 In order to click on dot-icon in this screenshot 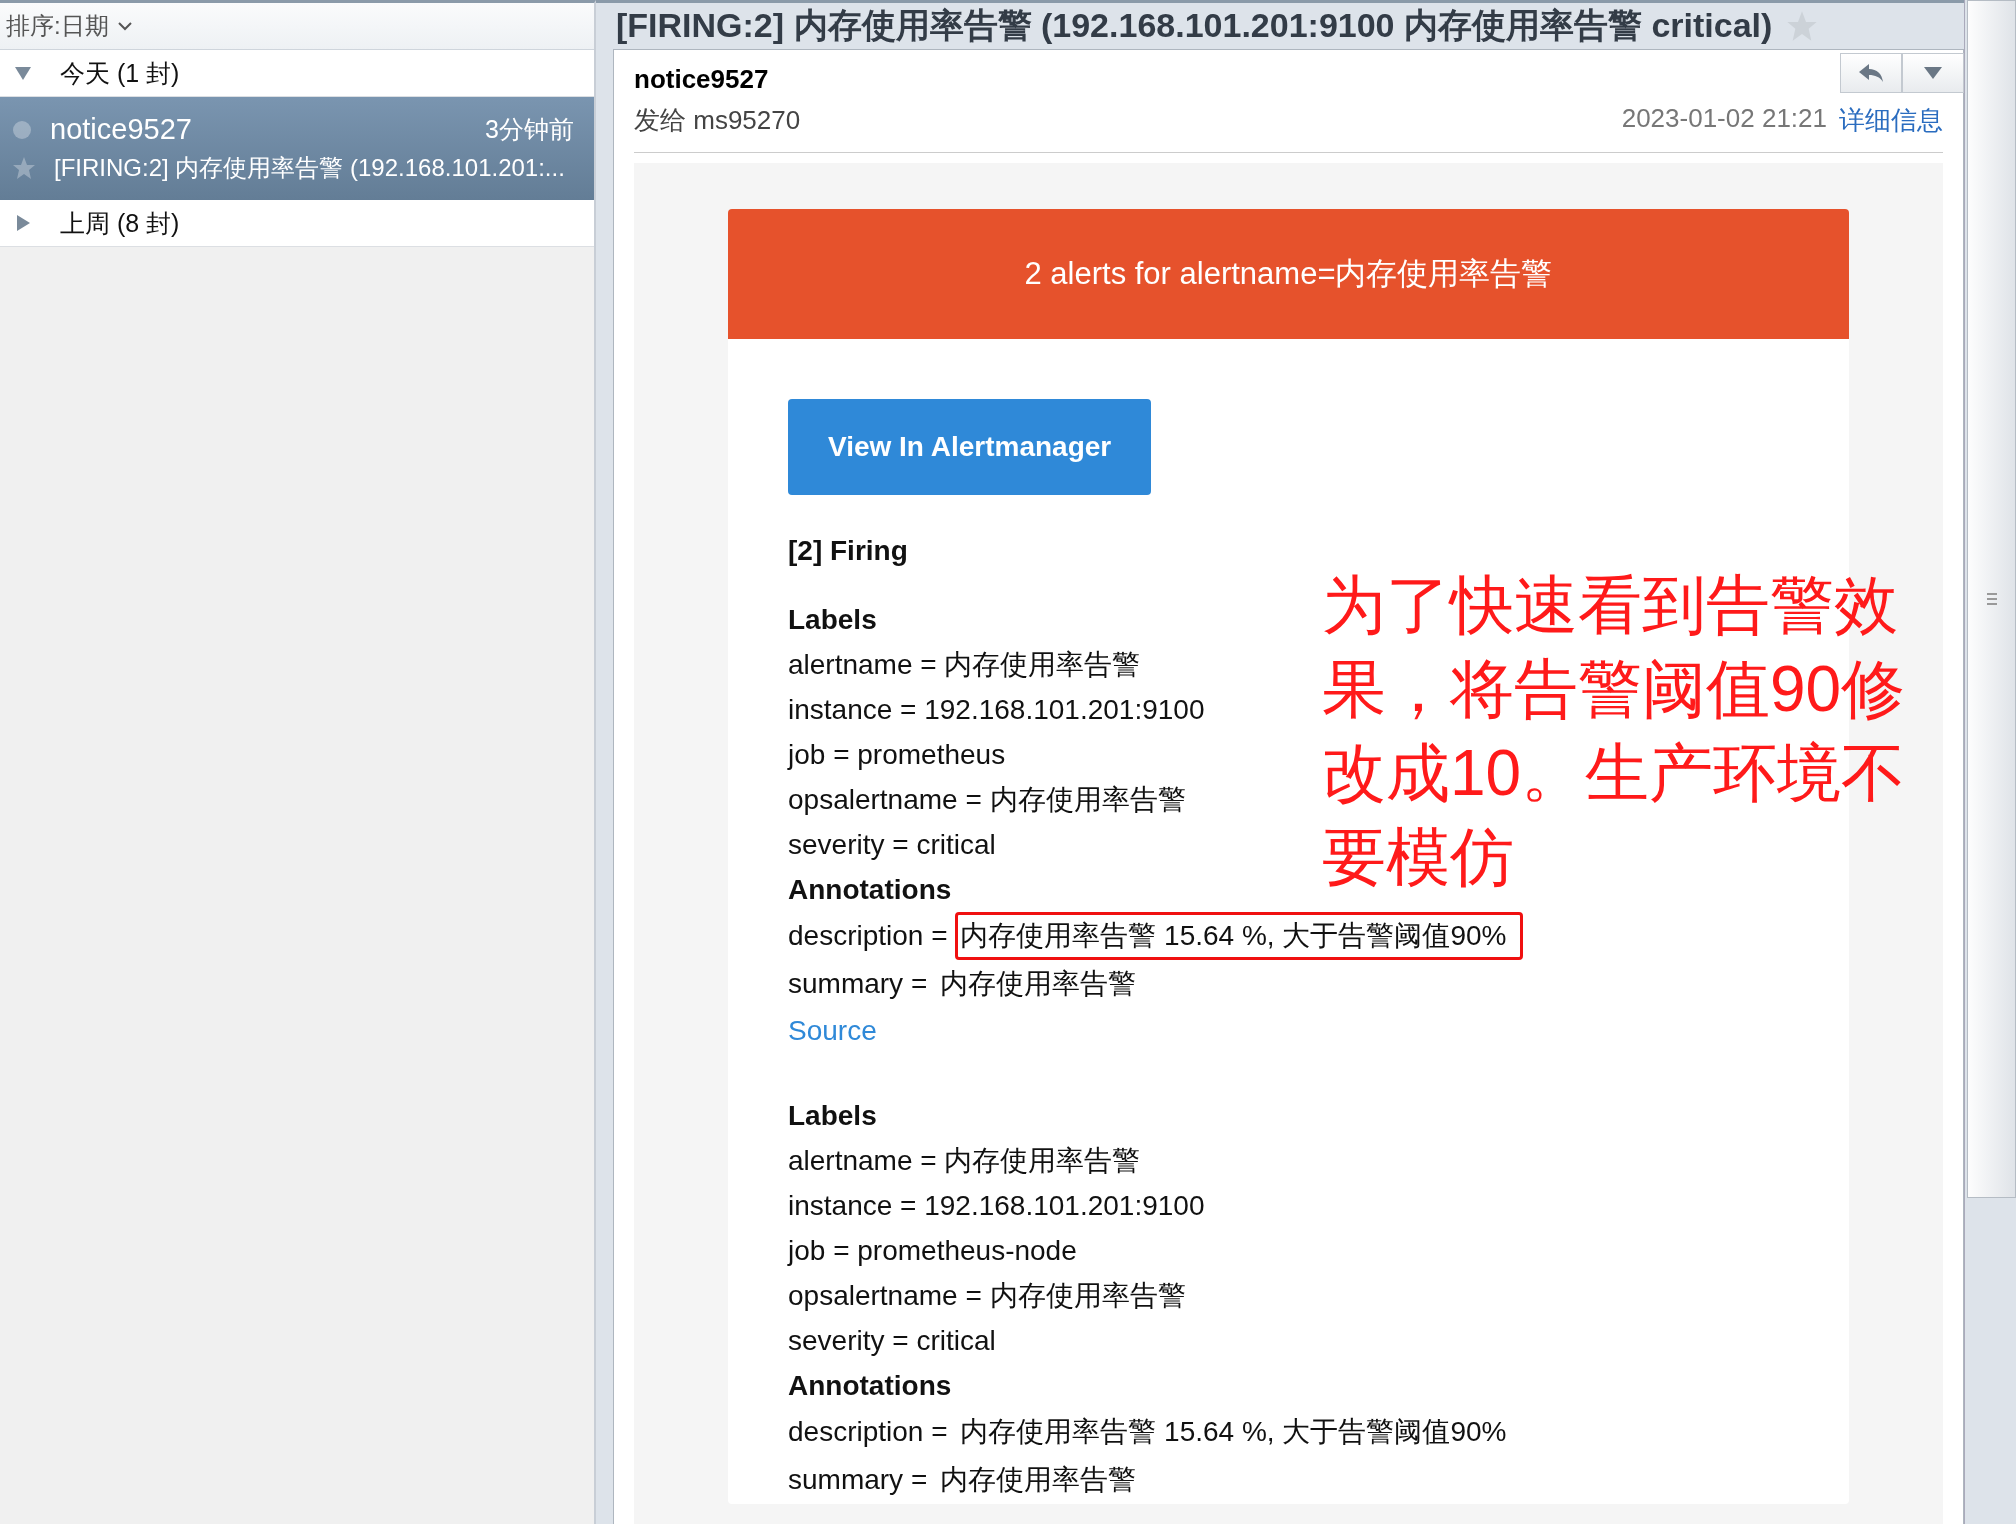, I will do `click(22, 129)`.